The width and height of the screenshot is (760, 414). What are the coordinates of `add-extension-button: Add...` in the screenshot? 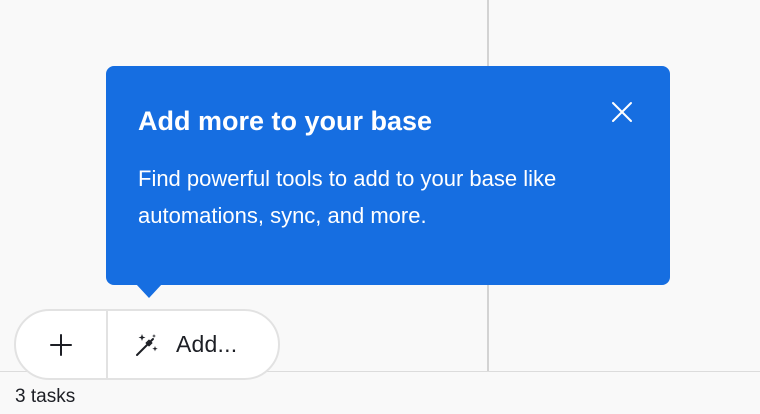 It's located at (193, 344).